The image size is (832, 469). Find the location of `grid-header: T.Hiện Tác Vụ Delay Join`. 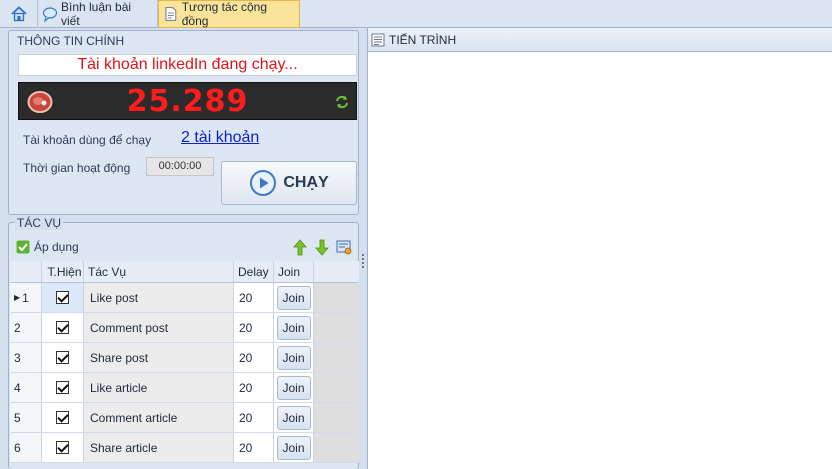

grid-header: T.Hiện Tác Vụ Delay Join is located at coordinates (184, 272).